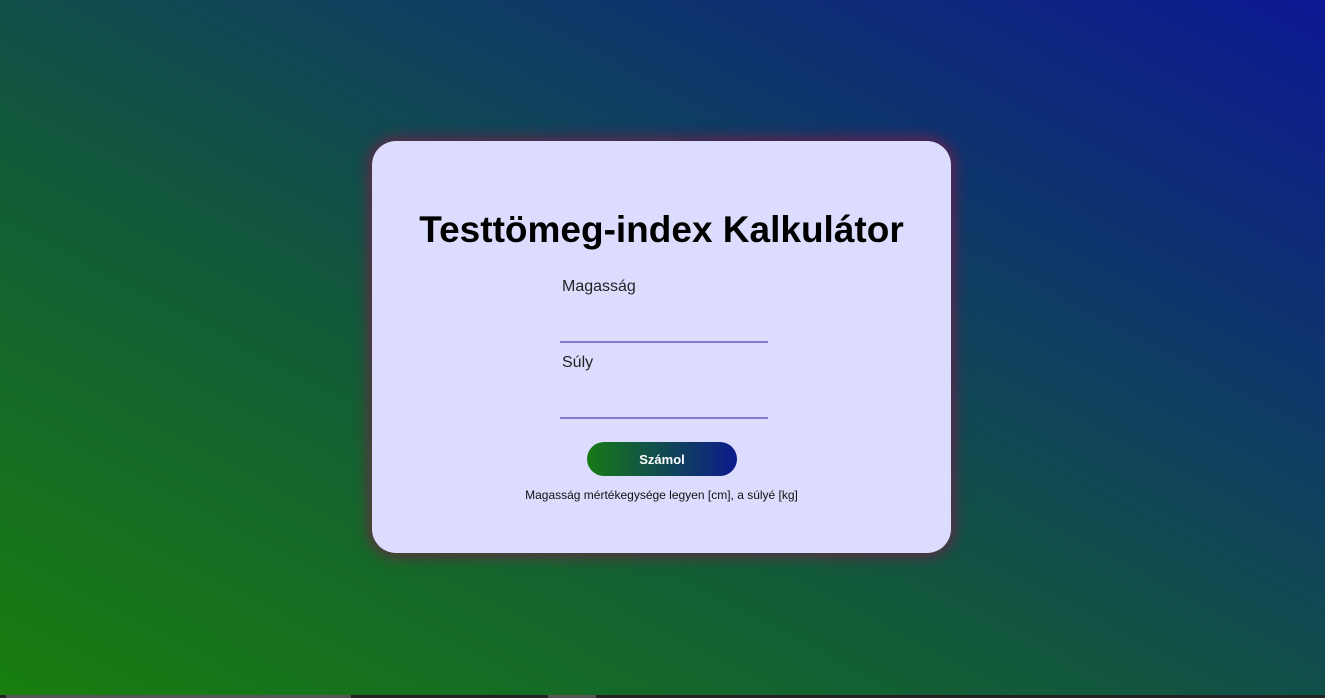  I want to click on weight-label: Súly, so click(578, 362).